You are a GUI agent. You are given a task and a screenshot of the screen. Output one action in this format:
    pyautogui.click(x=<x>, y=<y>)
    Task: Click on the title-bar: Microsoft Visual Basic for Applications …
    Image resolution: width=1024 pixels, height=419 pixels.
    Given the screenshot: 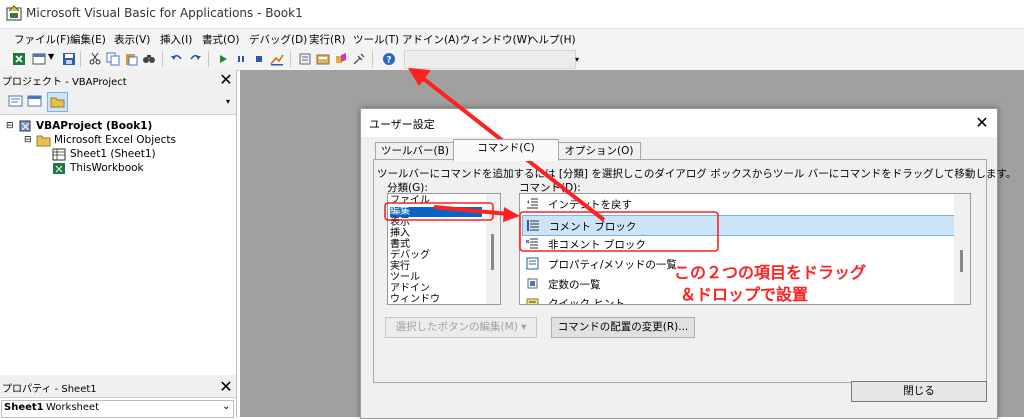 What is the action you would take?
    pyautogui.click(x=512, y=14)
    